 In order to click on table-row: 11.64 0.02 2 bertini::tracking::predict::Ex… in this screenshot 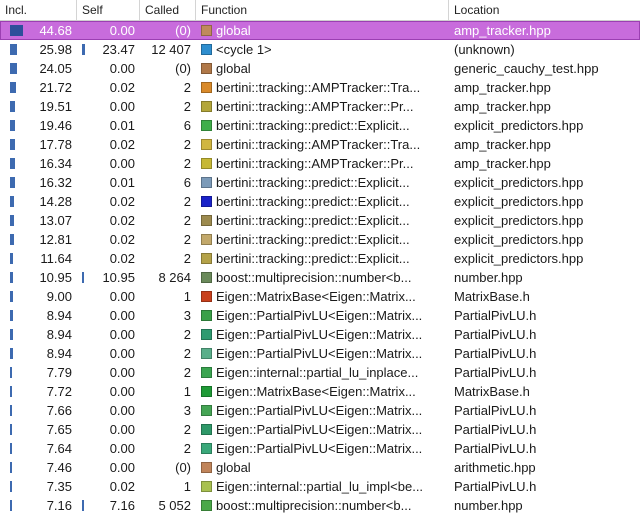, I will do `click(320, 258)`.